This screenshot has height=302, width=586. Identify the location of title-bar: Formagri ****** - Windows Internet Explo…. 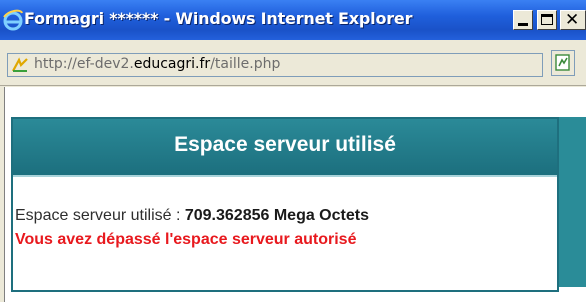
(293, 20).